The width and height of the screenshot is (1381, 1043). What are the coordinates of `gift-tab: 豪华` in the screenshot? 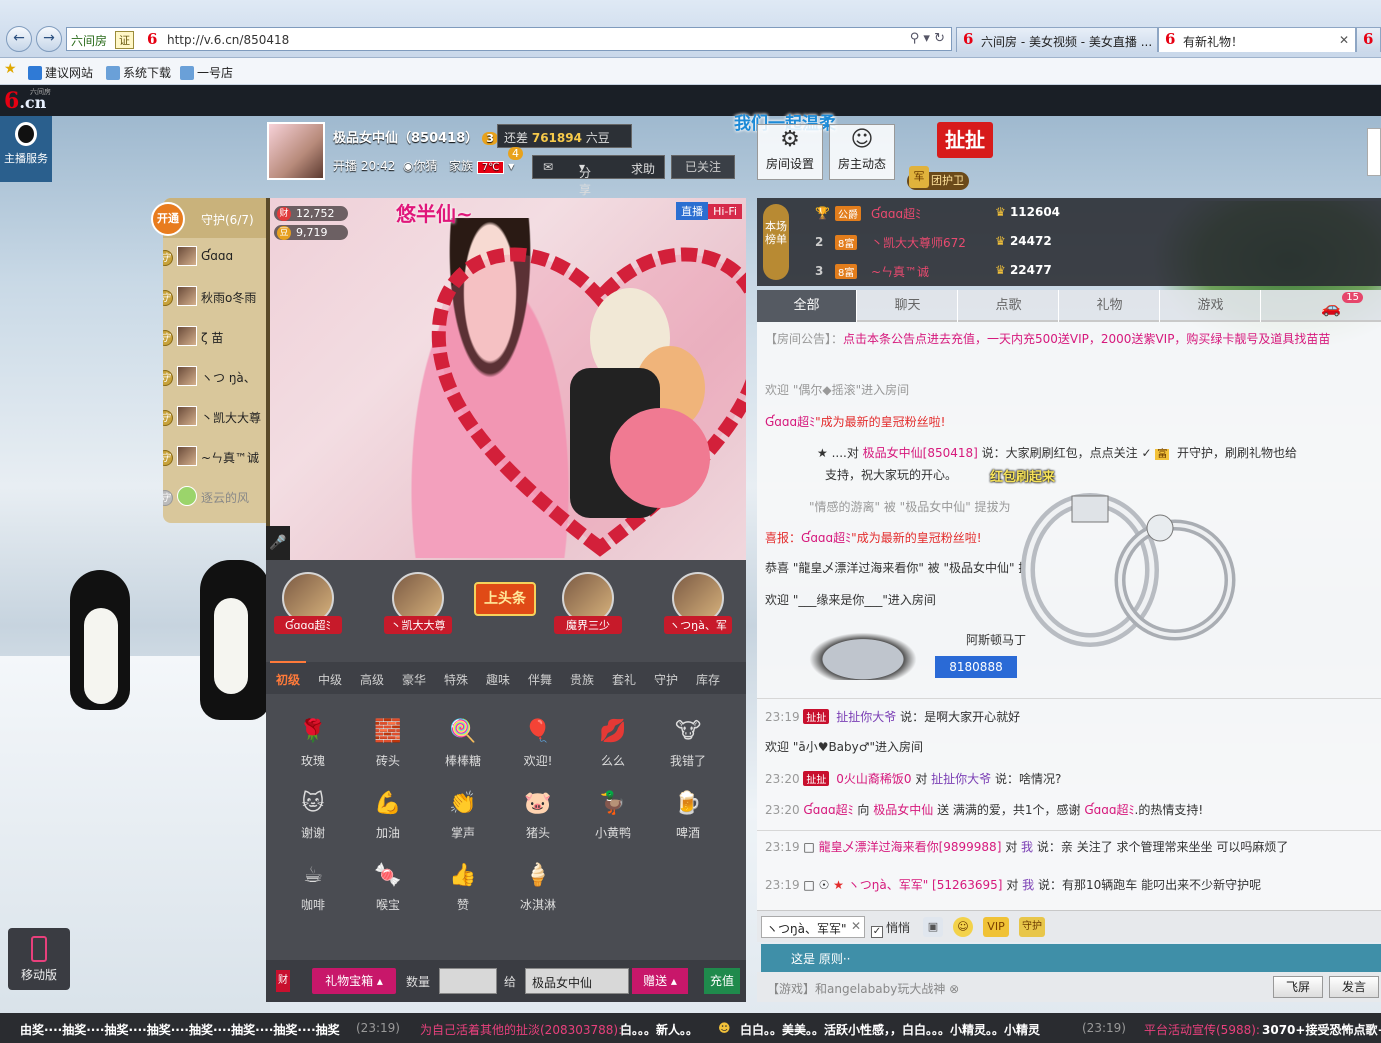 It's located at (414, 679).